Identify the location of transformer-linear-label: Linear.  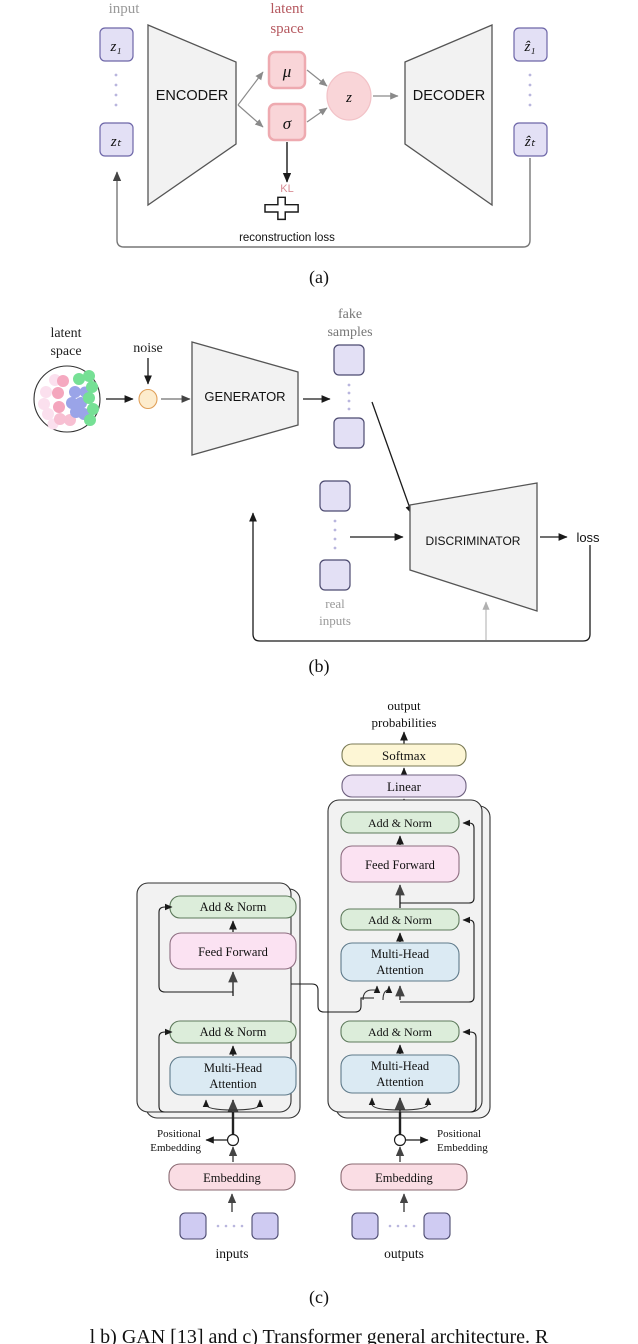
(404, 786).